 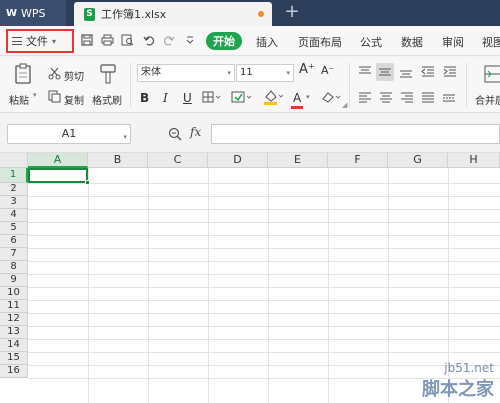 What do you see at coordinates (118, 160) in the screenshot?
I see `column-header-b: B` at bounding box center [118, 160].